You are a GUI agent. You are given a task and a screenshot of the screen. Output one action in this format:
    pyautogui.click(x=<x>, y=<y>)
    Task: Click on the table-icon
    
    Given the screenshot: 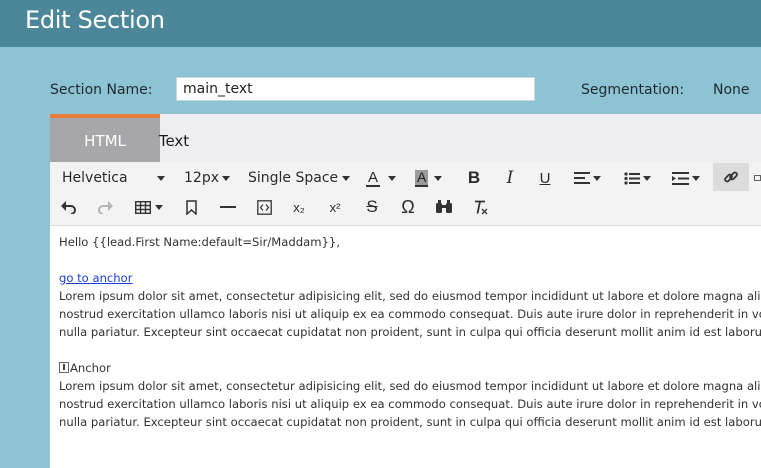 What is the action you would take?
    pyautogui.click(x=143, y=207)
    